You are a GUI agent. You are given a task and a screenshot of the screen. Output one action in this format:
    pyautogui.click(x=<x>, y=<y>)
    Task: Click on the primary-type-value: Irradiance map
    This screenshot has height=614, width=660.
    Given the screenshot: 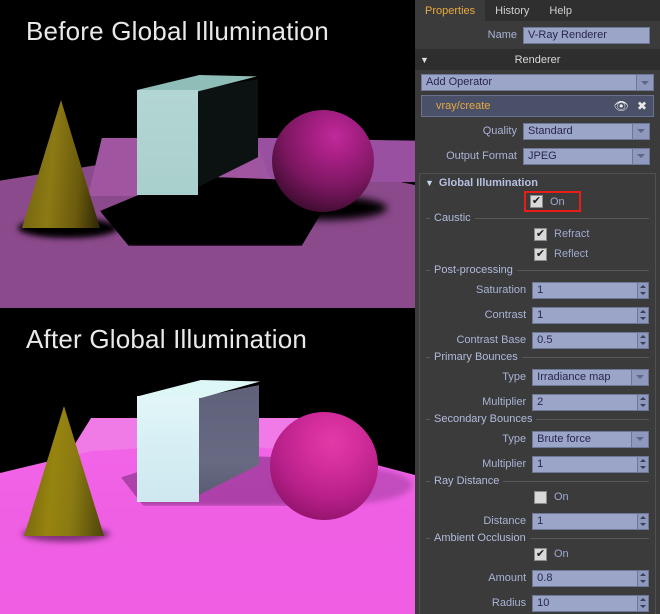 What is the action you would take?
    pyautogui.click(x=582, y=377)
    